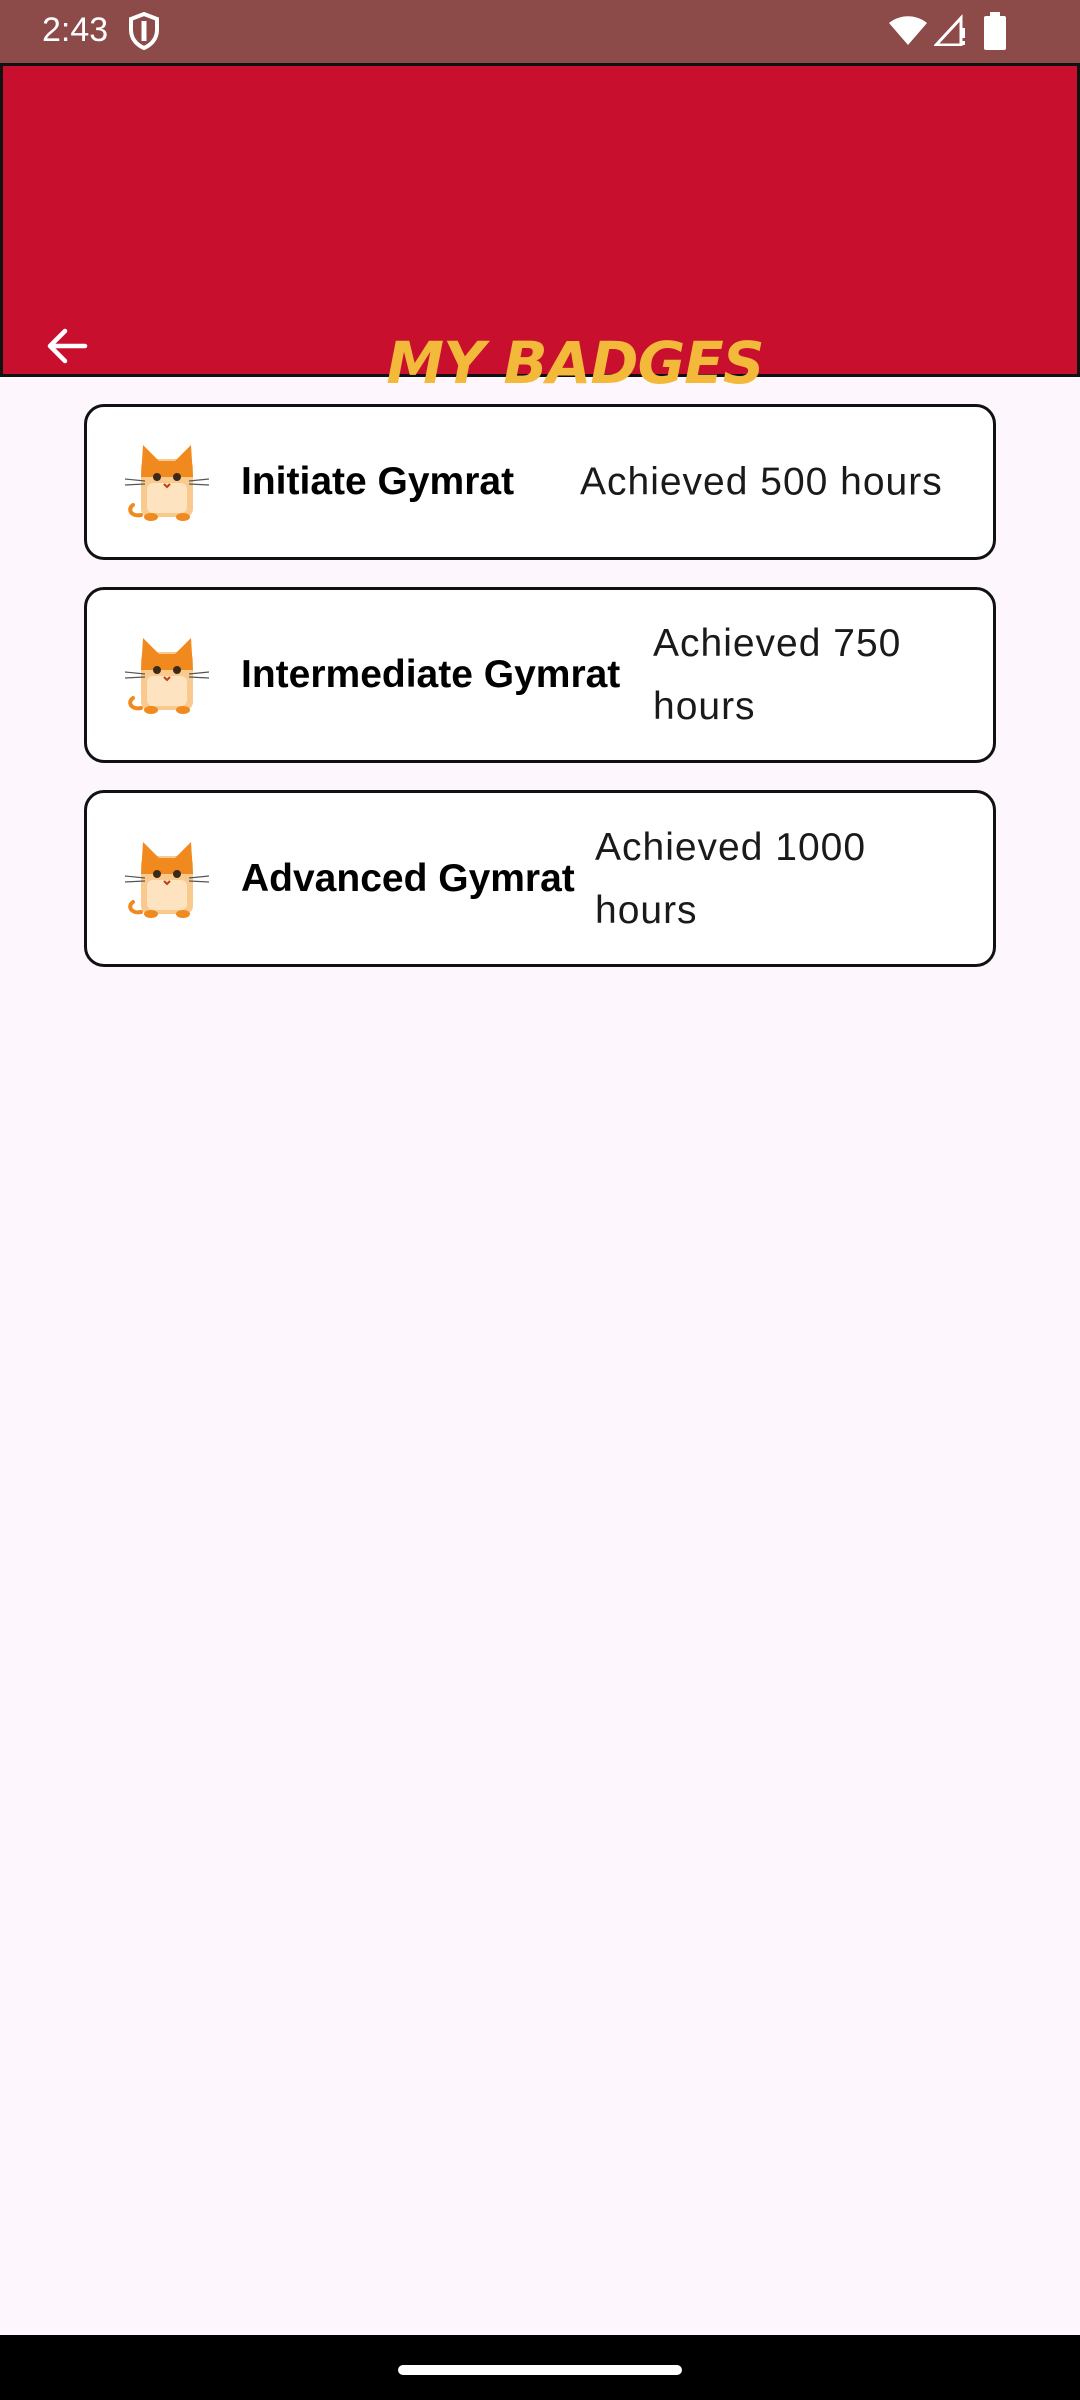 This screenshot has width=1080, height=2400. I want to click on status-time: 2:43, so click(75, 30).